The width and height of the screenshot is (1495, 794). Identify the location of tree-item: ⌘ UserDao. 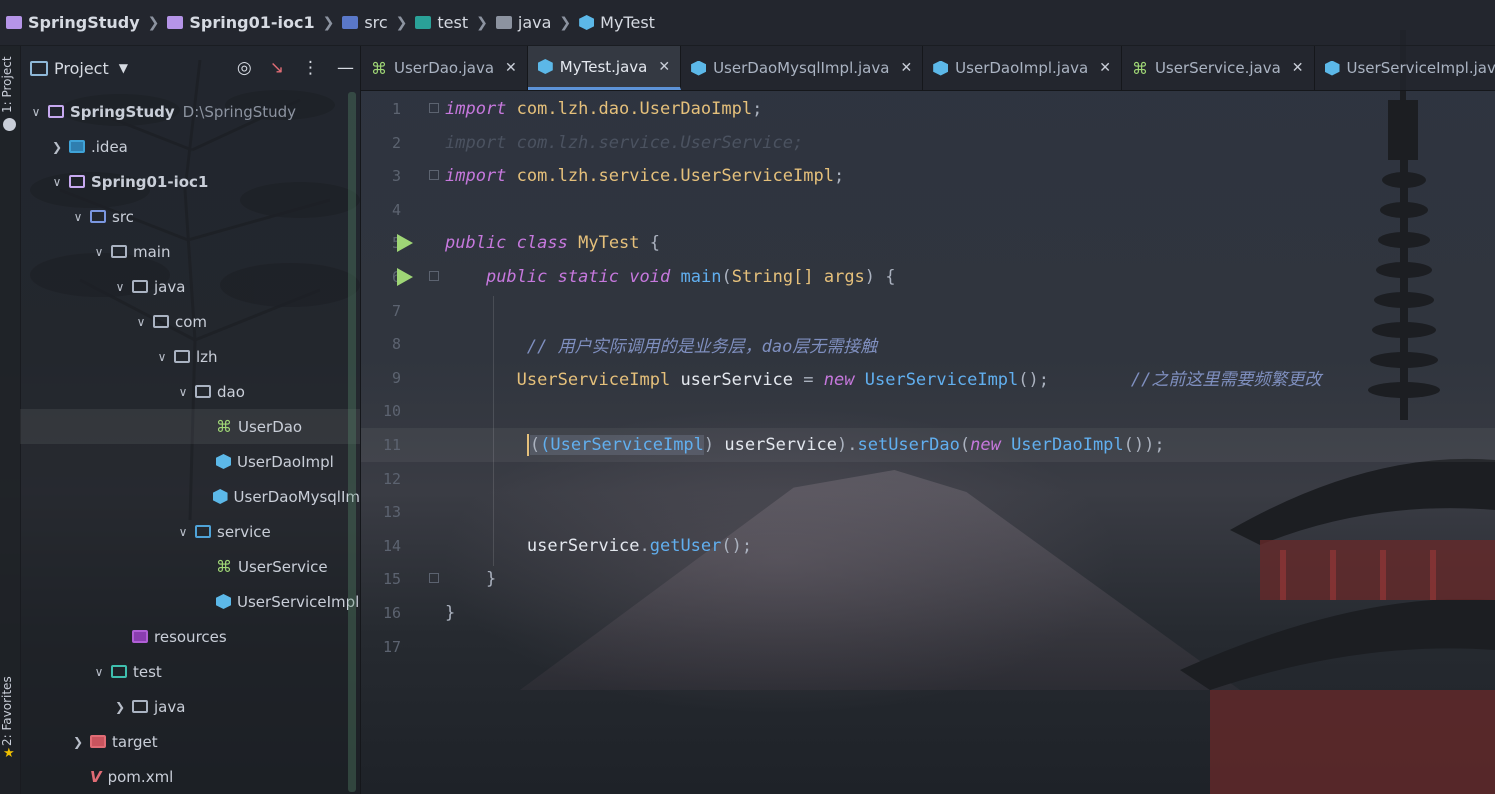
(190, 426).